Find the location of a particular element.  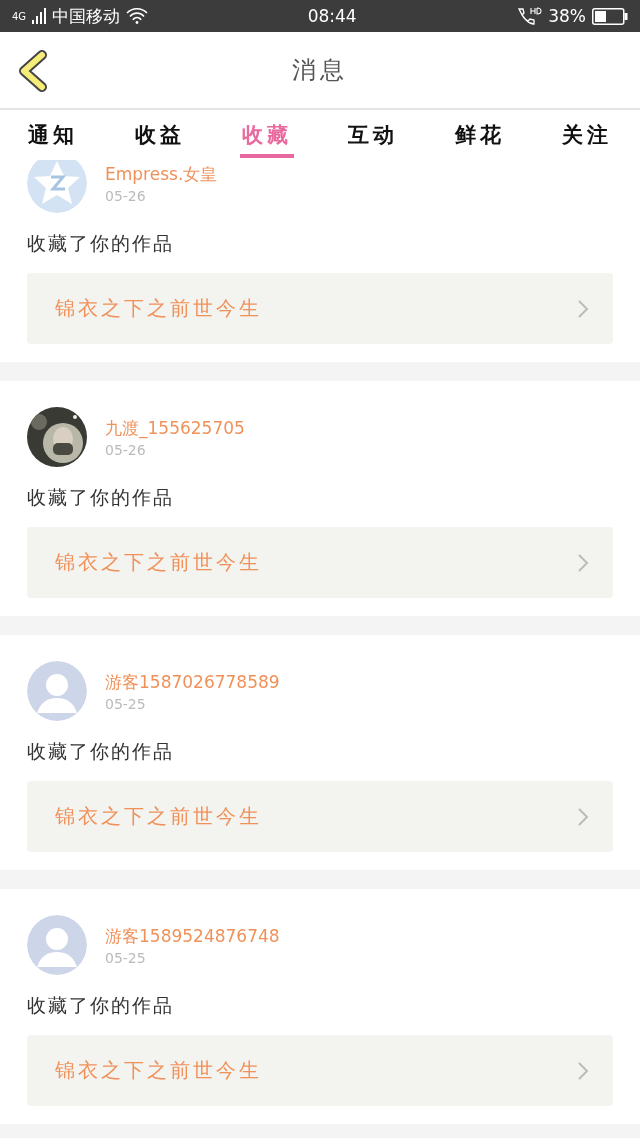

user-name: 游客1587026778589 is located at coordinates (192, 682).